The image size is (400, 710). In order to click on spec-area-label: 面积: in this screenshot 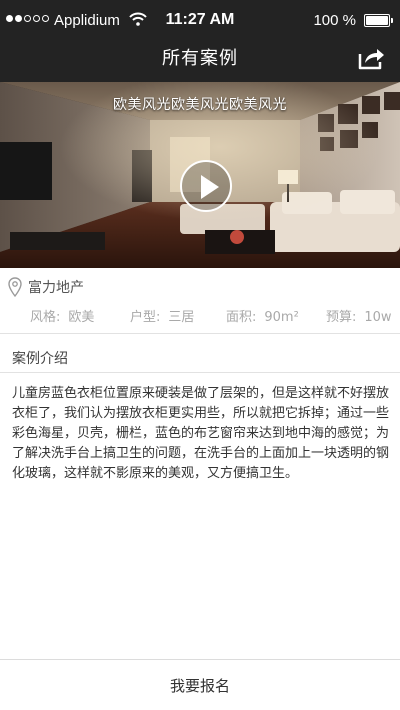, I will do `click(241, 317)`.